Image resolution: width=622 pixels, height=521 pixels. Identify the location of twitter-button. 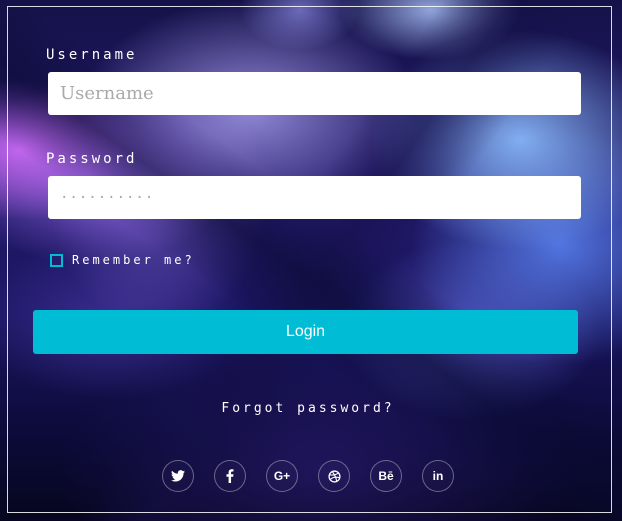
(178, 476).